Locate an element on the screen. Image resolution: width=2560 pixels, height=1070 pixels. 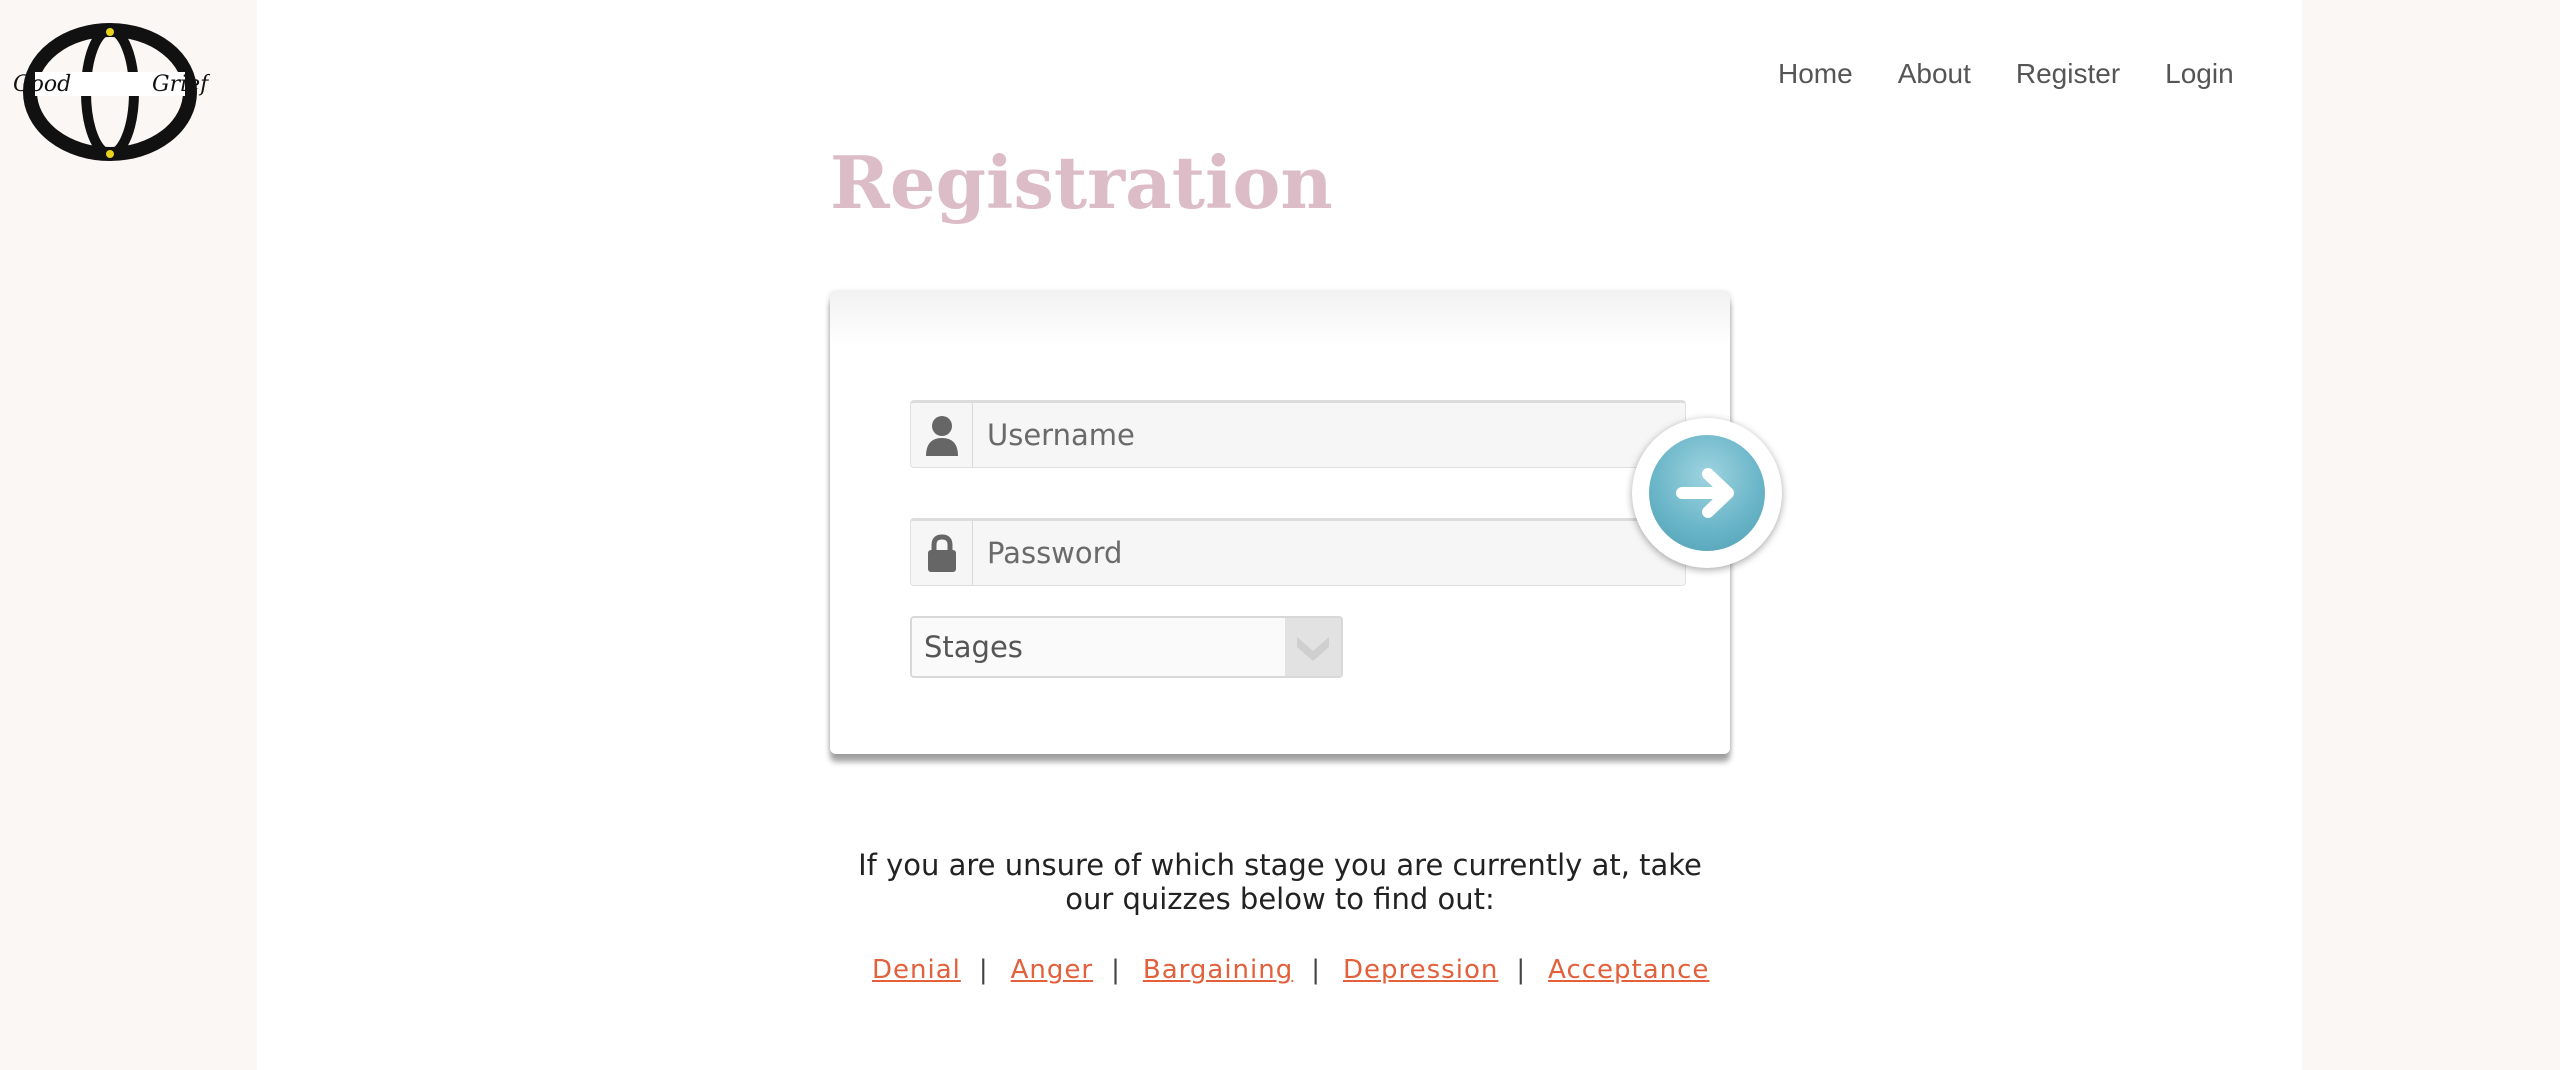
password-field is located at coordinates (1298, 552).